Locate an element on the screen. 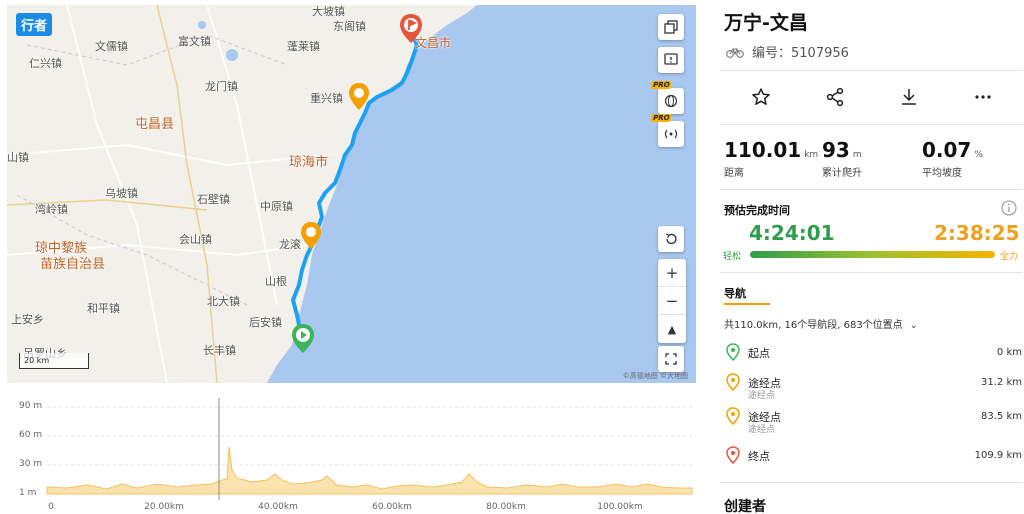 The height and width of the screenshot is (514, 1024). elevation-chart is located at coordinates (369, 449).